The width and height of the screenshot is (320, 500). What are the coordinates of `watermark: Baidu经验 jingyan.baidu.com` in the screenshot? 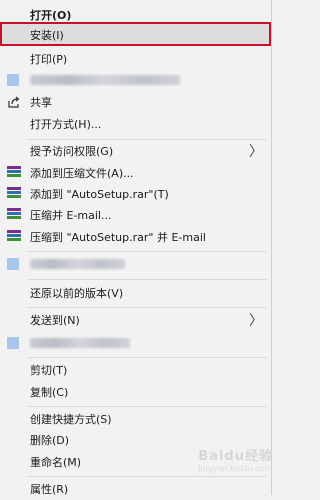 It's located at (235, 459).